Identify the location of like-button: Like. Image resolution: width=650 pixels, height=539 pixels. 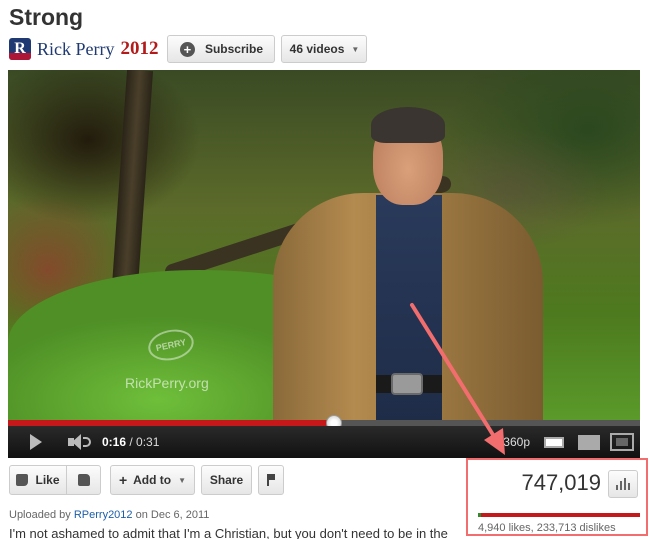
(38, 480).